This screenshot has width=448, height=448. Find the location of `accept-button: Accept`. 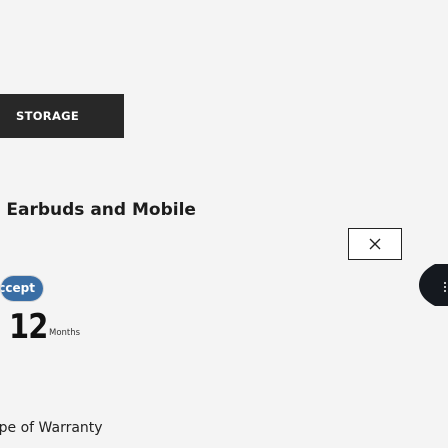

accept-button: Accept is located at coordinates (22, 288).